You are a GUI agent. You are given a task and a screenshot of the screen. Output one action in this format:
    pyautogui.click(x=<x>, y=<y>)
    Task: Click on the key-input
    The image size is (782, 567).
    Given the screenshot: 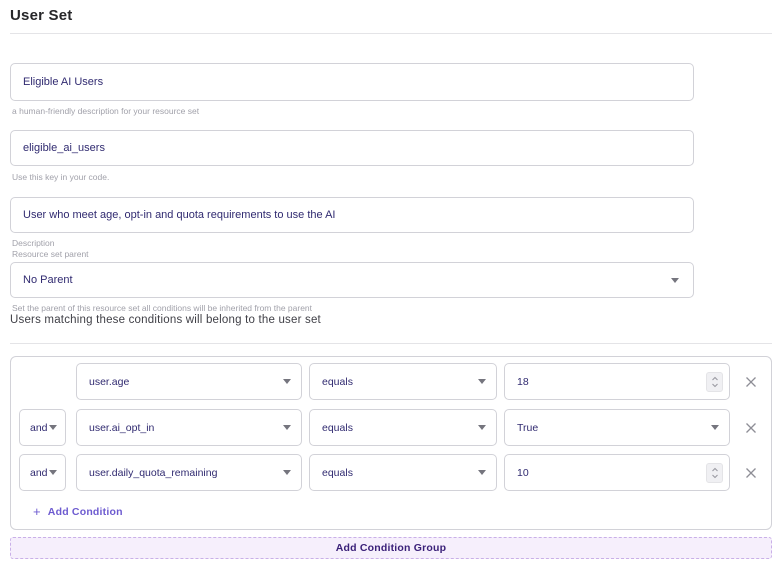 What is the action you would take?
    pyautogui.click(x=352, y=148)
    